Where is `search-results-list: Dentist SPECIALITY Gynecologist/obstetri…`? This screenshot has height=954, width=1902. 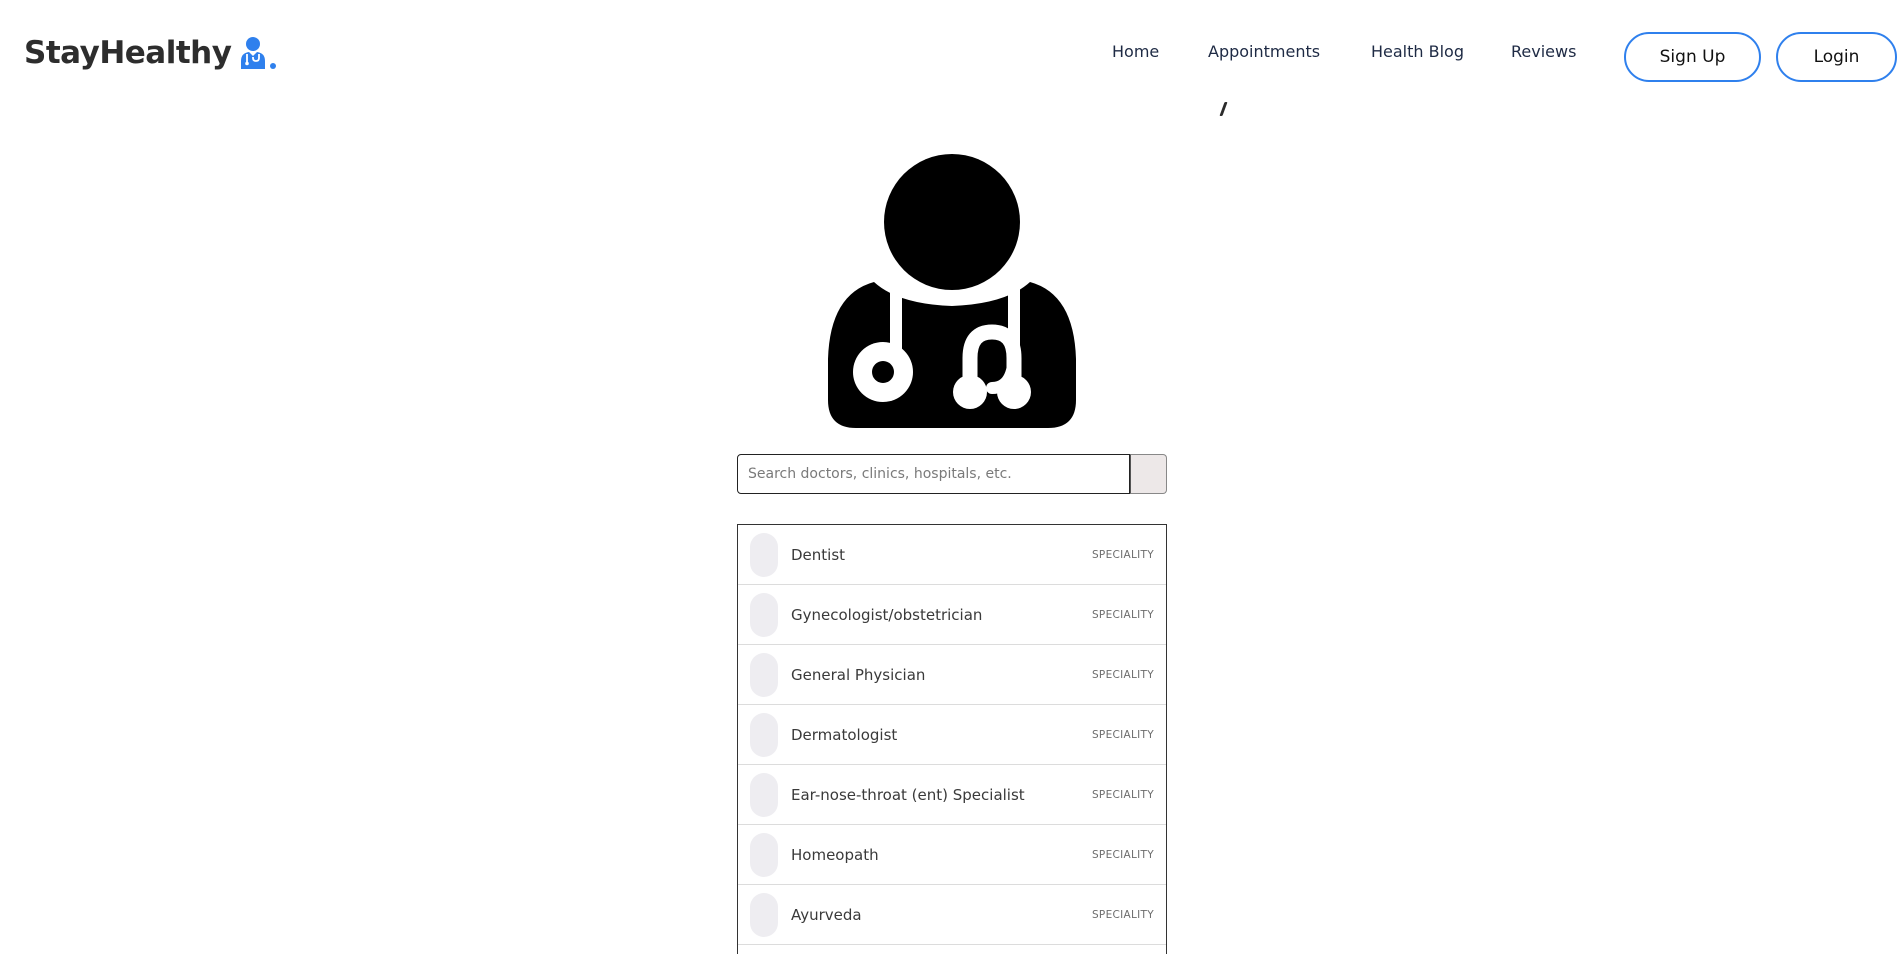
search-results-list: Dentist SPECIALITY Gynecologist/obstetri… is located at coordinates (952, 739).